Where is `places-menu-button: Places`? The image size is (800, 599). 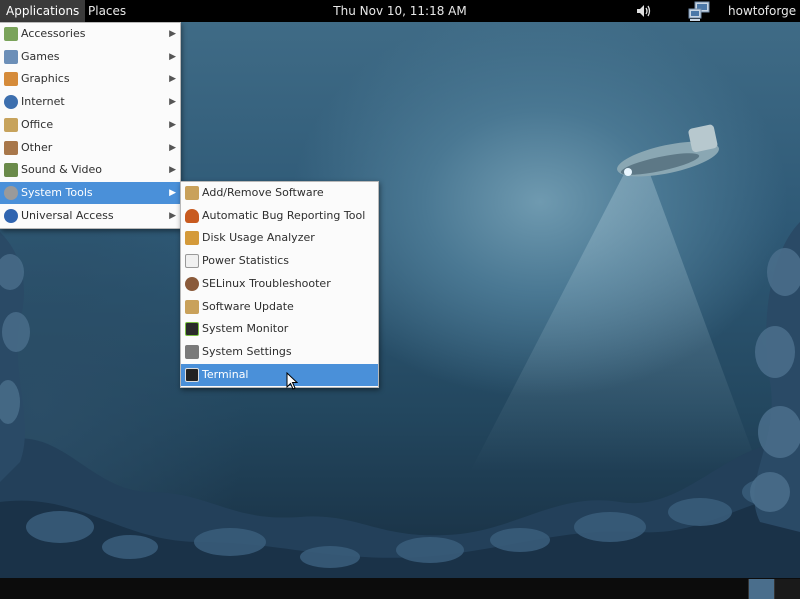
places-menu-button: Places is located at coordinates (107, 11).